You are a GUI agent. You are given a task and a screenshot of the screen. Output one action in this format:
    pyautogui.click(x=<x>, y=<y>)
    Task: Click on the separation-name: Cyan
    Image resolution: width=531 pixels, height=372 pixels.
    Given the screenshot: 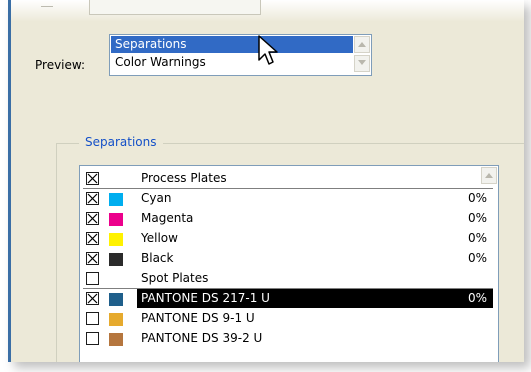 What is the action you would take?
    pyautogui.click(x=156, y=198)
    